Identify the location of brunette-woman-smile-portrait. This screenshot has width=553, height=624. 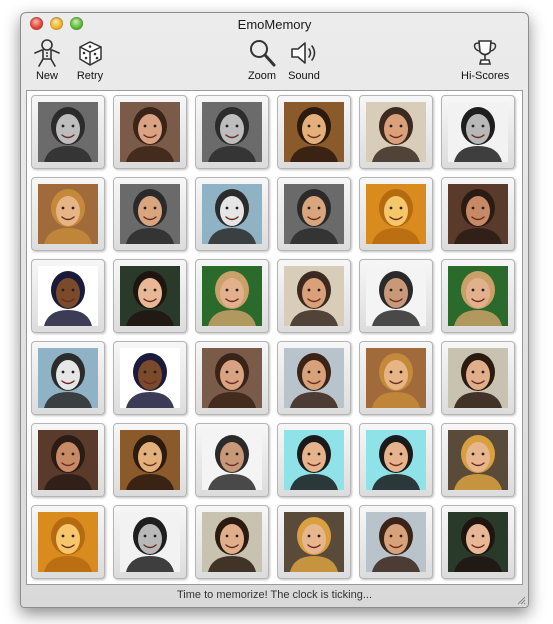
(150, 296).